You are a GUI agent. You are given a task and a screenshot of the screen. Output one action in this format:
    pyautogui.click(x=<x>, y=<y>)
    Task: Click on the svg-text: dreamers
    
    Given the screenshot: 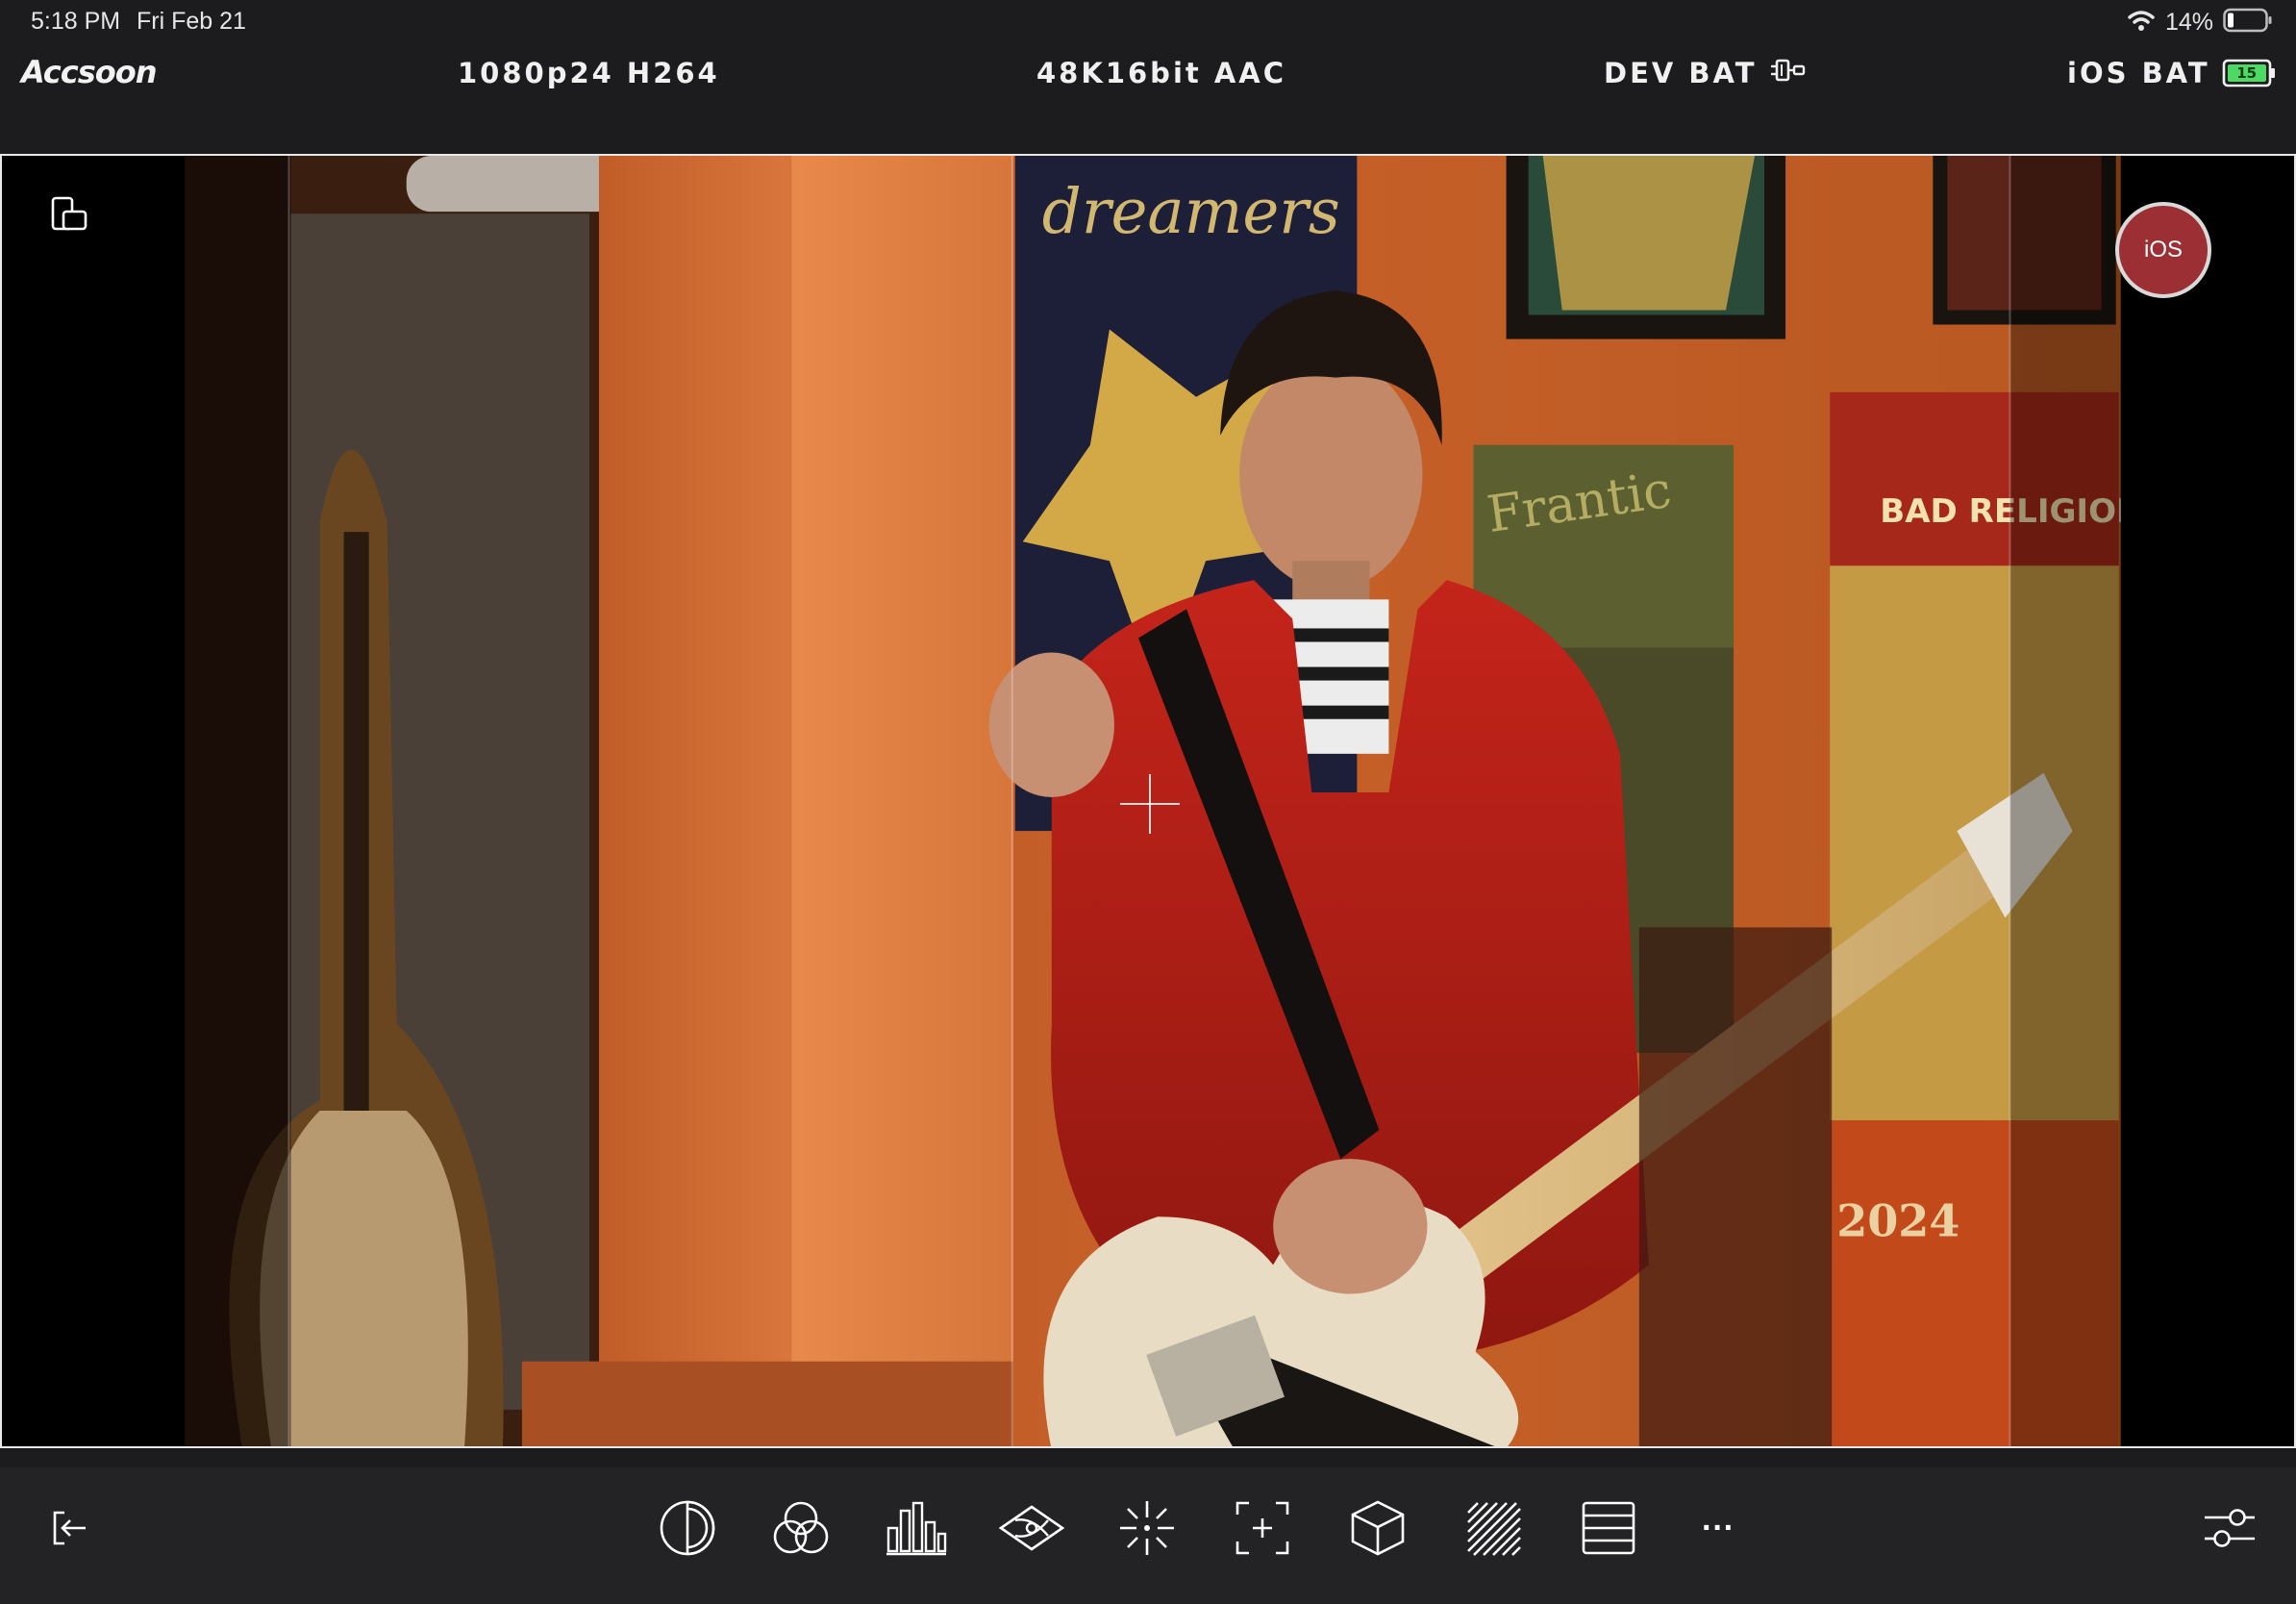 What is the action you would take?
    pyautogui.click(x=1191, y=212)
    